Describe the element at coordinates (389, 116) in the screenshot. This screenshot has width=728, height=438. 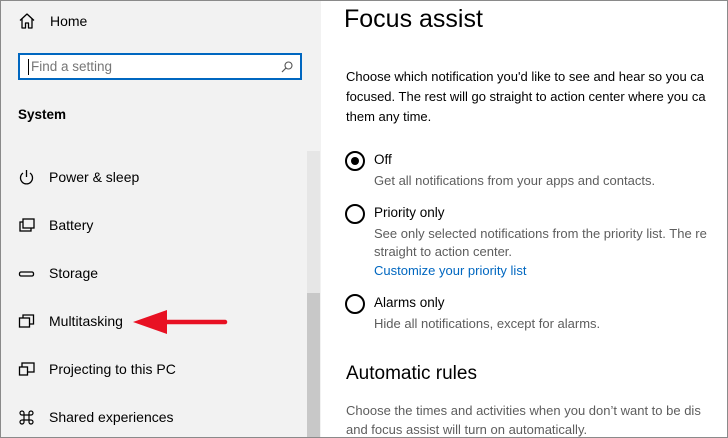
I see `description-line: them any time.` at that location.